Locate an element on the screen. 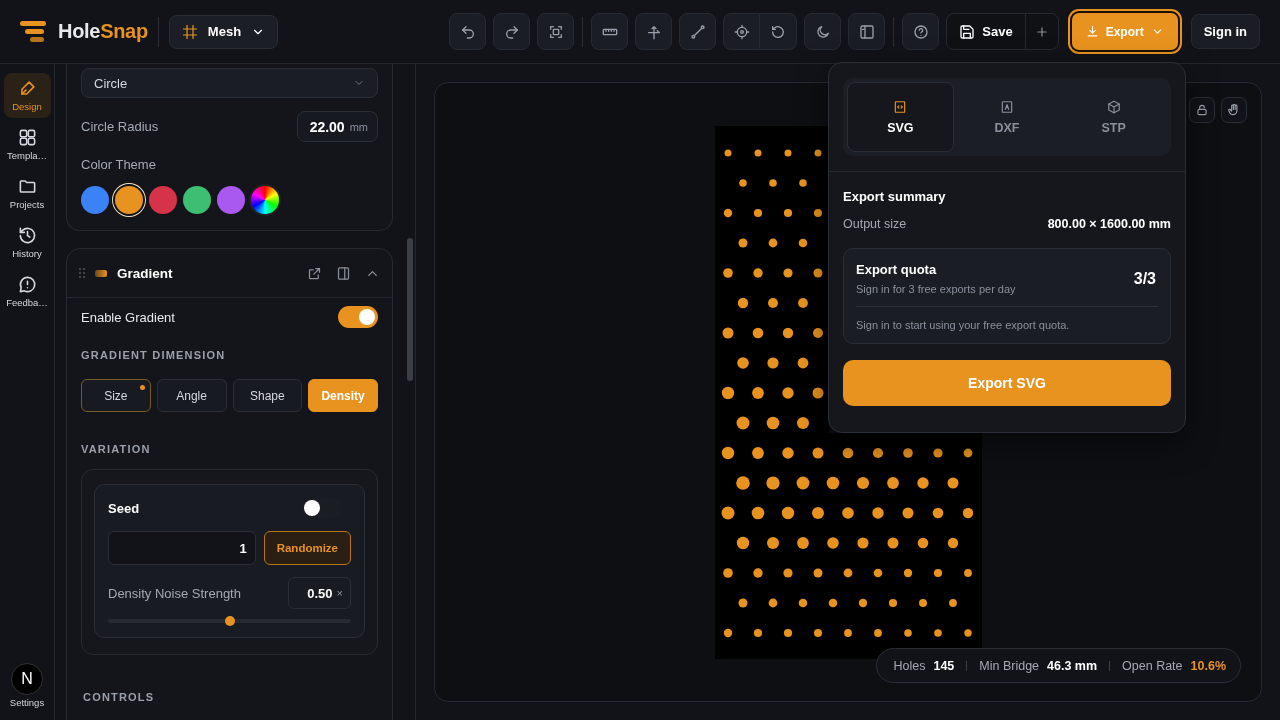 Image resolution: width=1280 pixels, height=720 pixels. redo-icon is located at coordinates (511, 31).